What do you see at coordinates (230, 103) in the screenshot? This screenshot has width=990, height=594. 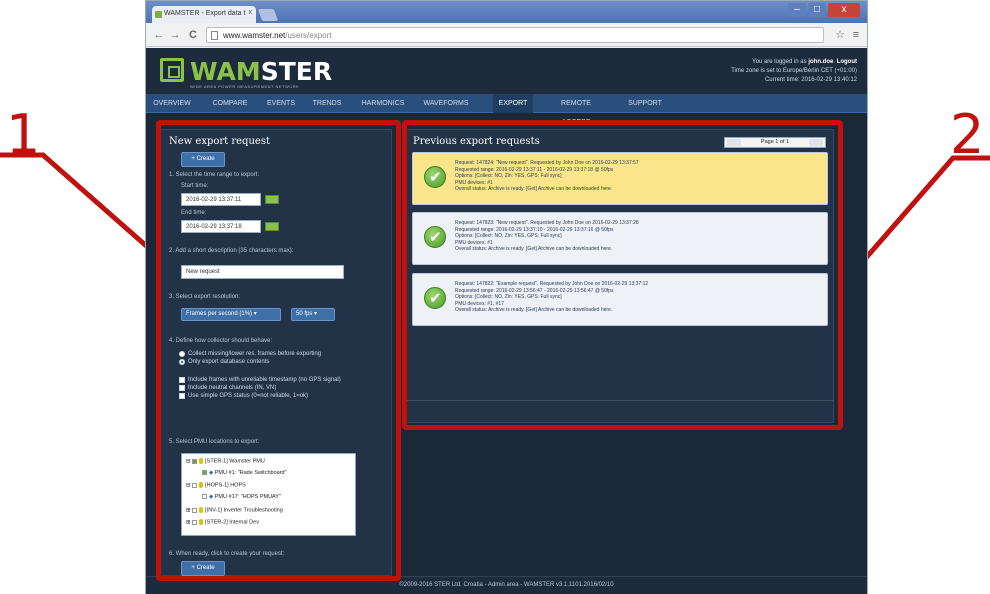 I see `menu-compare: COMPARE` at bounding box center [230, 103].